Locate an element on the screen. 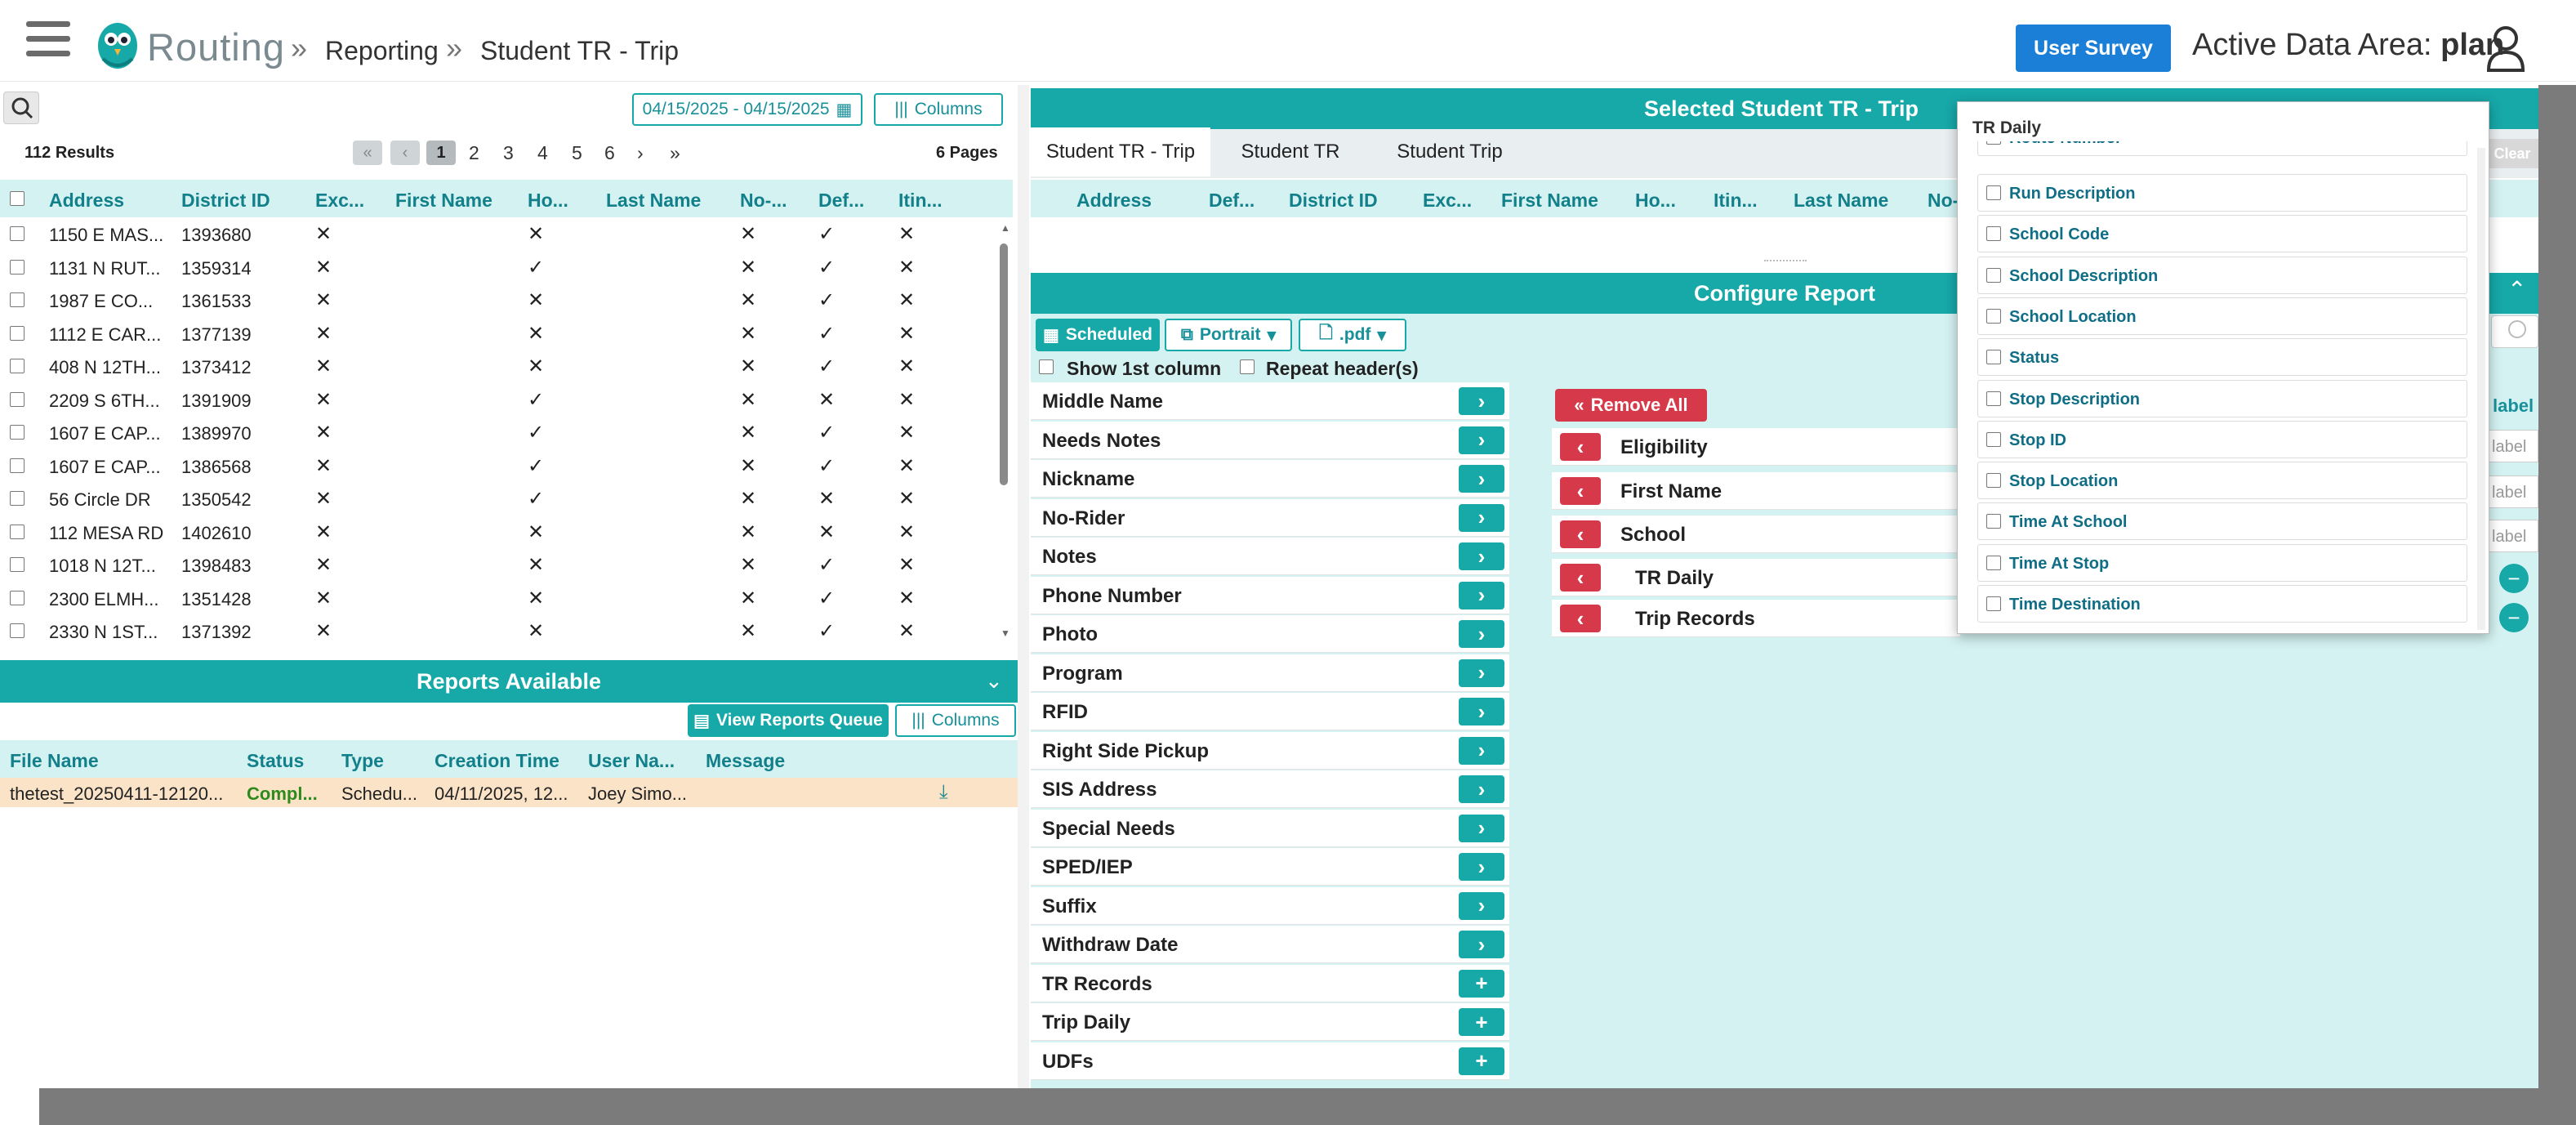 The width and height of the screenshot is (2576, 1125). remove-all-button: « Remove All is located at coordinates (1631, 405).